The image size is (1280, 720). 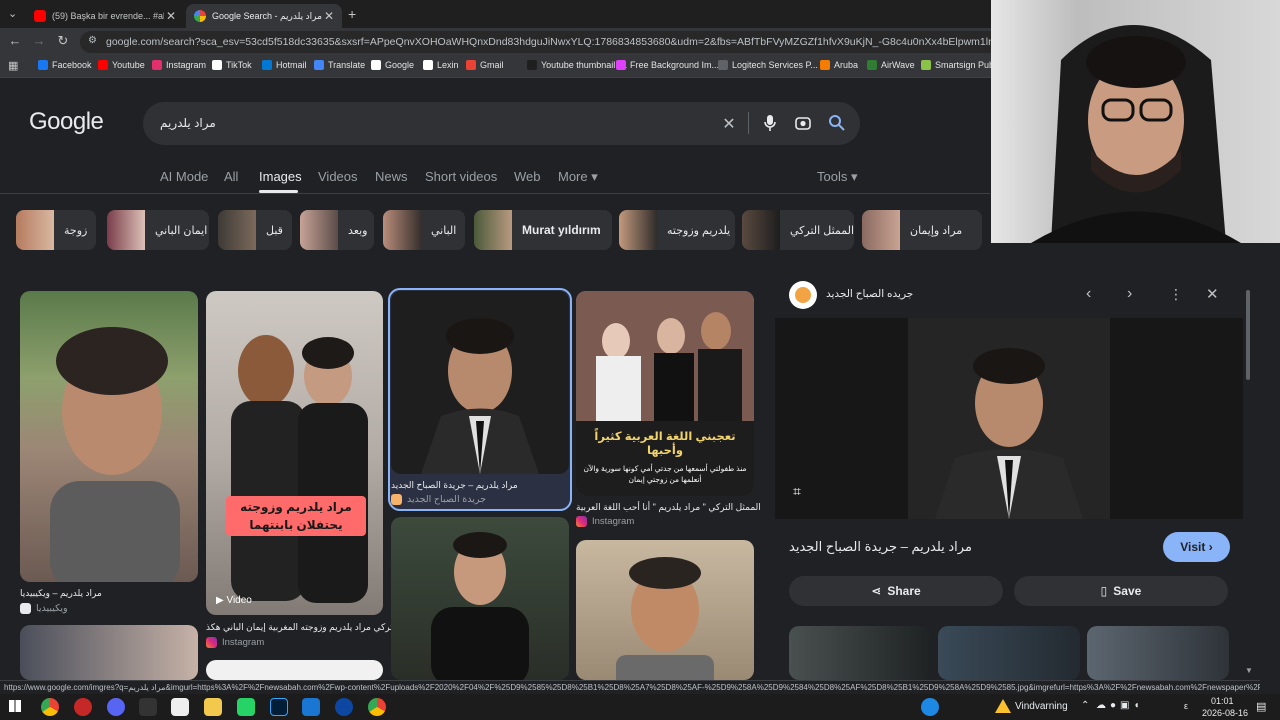 I want to click on lens-search-icon: ⌗, so click(x=797, y=491).